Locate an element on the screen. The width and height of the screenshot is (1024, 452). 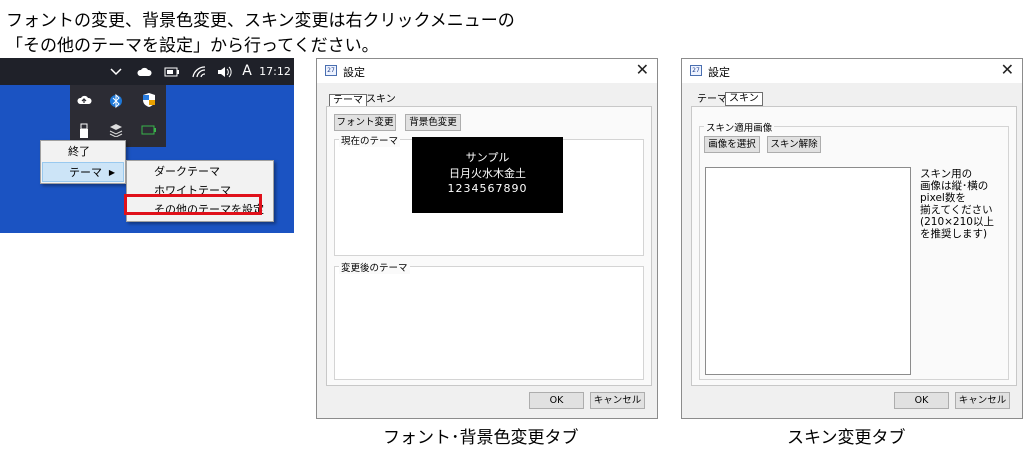
wifi-icon is located at coordinates (199, 71).